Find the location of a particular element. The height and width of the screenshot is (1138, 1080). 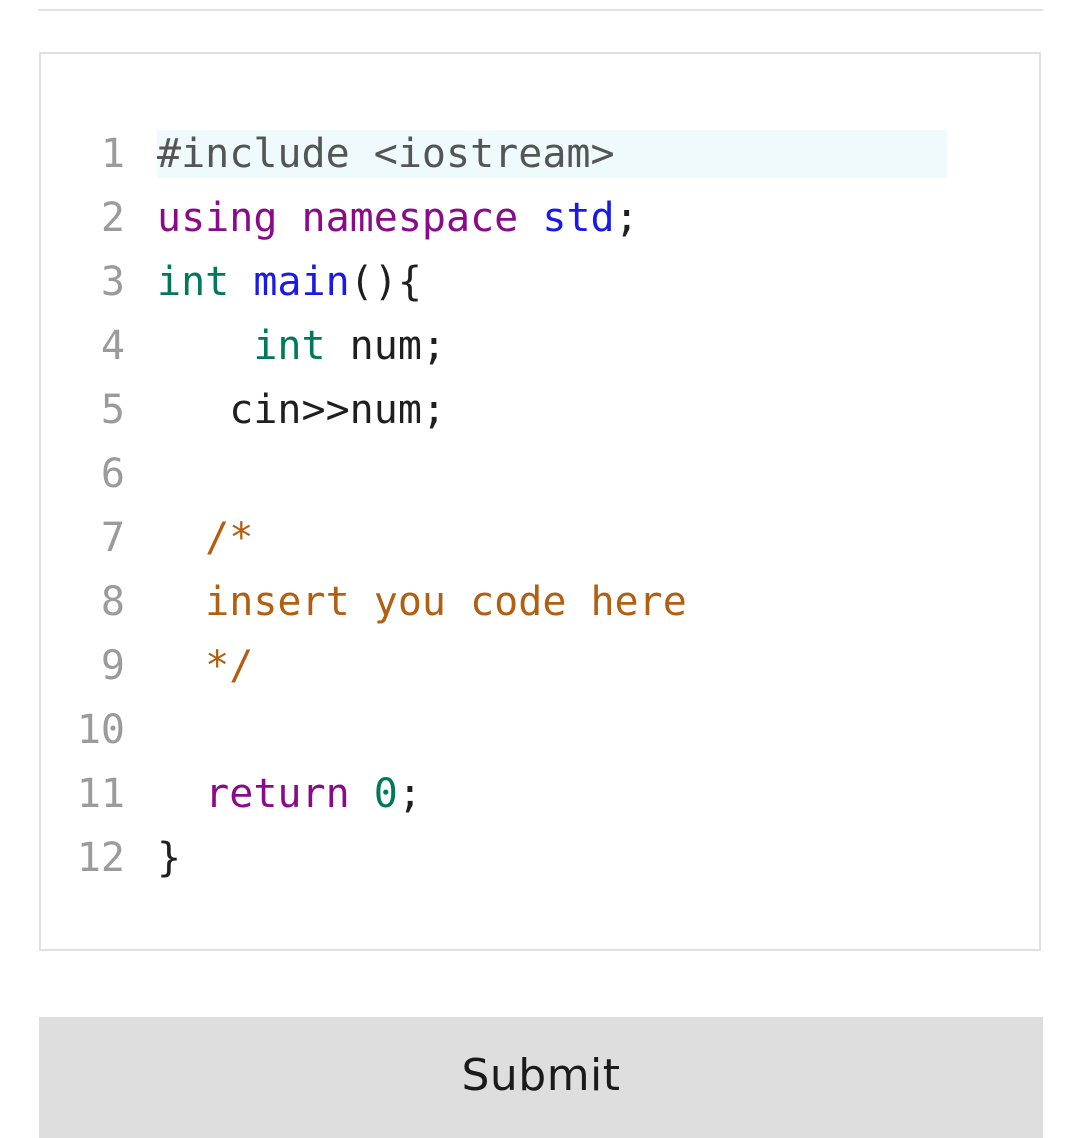

code-line: 12} is located at coordinates (540, 858).